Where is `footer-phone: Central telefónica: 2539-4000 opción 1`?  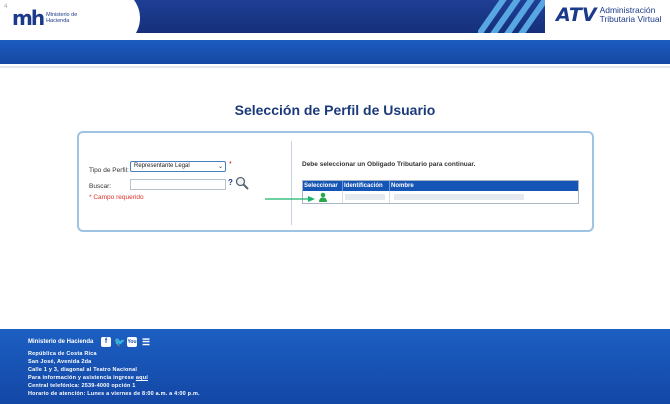 footer-phone: Central telefónica: 2539-4000 opción 1 is located at coordinates (82, 386).